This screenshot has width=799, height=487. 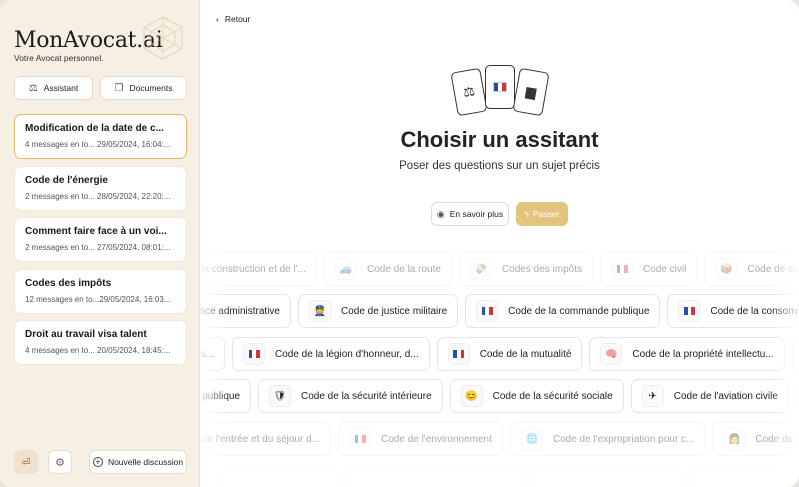 What do you see at coordinates (350, 396) in the screenshot?
I see `assistant-chip: 🛡 Code de la sécurité intérieure` at bounding box center [350, 396].